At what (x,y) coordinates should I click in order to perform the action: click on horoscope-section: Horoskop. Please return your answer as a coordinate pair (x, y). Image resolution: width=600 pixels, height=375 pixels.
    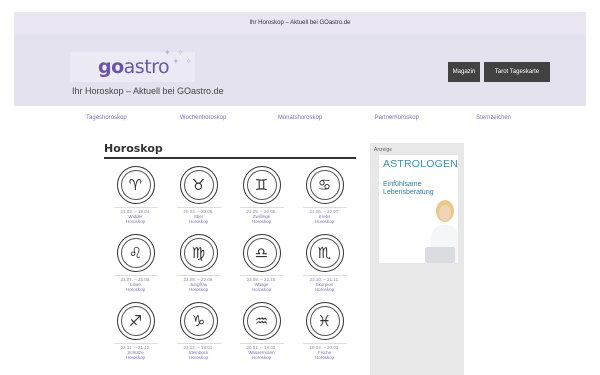
    Looking at the image, I should click on (230, 150).